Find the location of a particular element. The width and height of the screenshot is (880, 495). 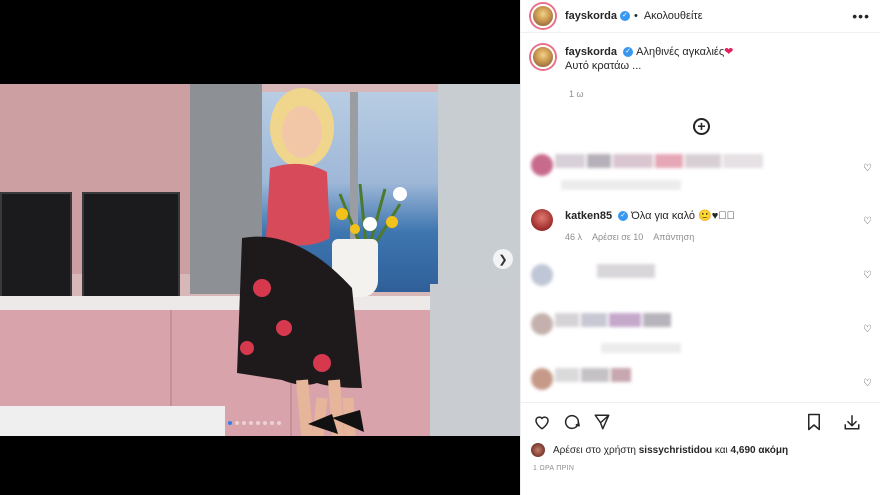

likes-suffix: και is located at coordinates (721, 450).